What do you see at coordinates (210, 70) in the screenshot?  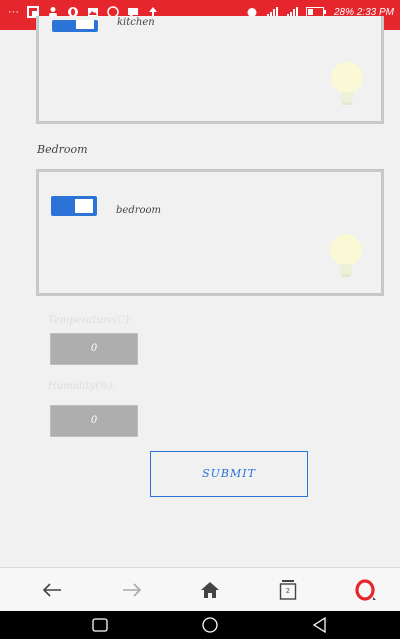 I see `room-card-kitchen: kitchen` at bounding box center [210, 70].